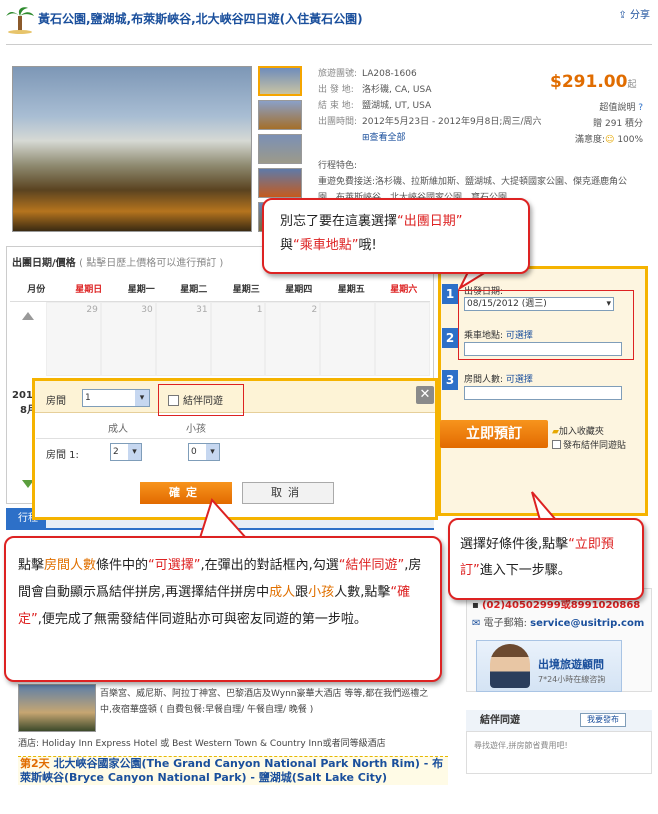 Image resolution: width=658 pixels, height=814 pixels. What do you see at coordinates (546, 559) in the screenshot?
I see `callout-book: 選擇好條件後,點擊“立即預訂”進入下一步驟。` at bounding box center [546, 559].